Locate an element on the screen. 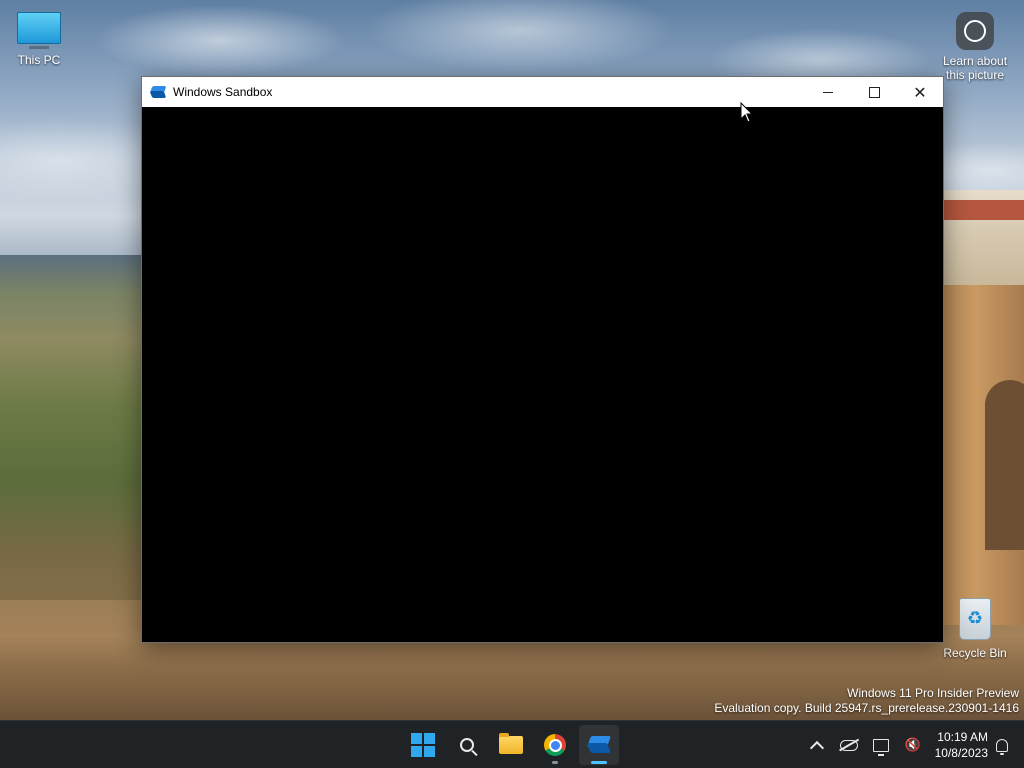 Image resolution: width=1024 pixels, height=768 pixels. show-hidden-icons-button is located at coordinates (817, 745).